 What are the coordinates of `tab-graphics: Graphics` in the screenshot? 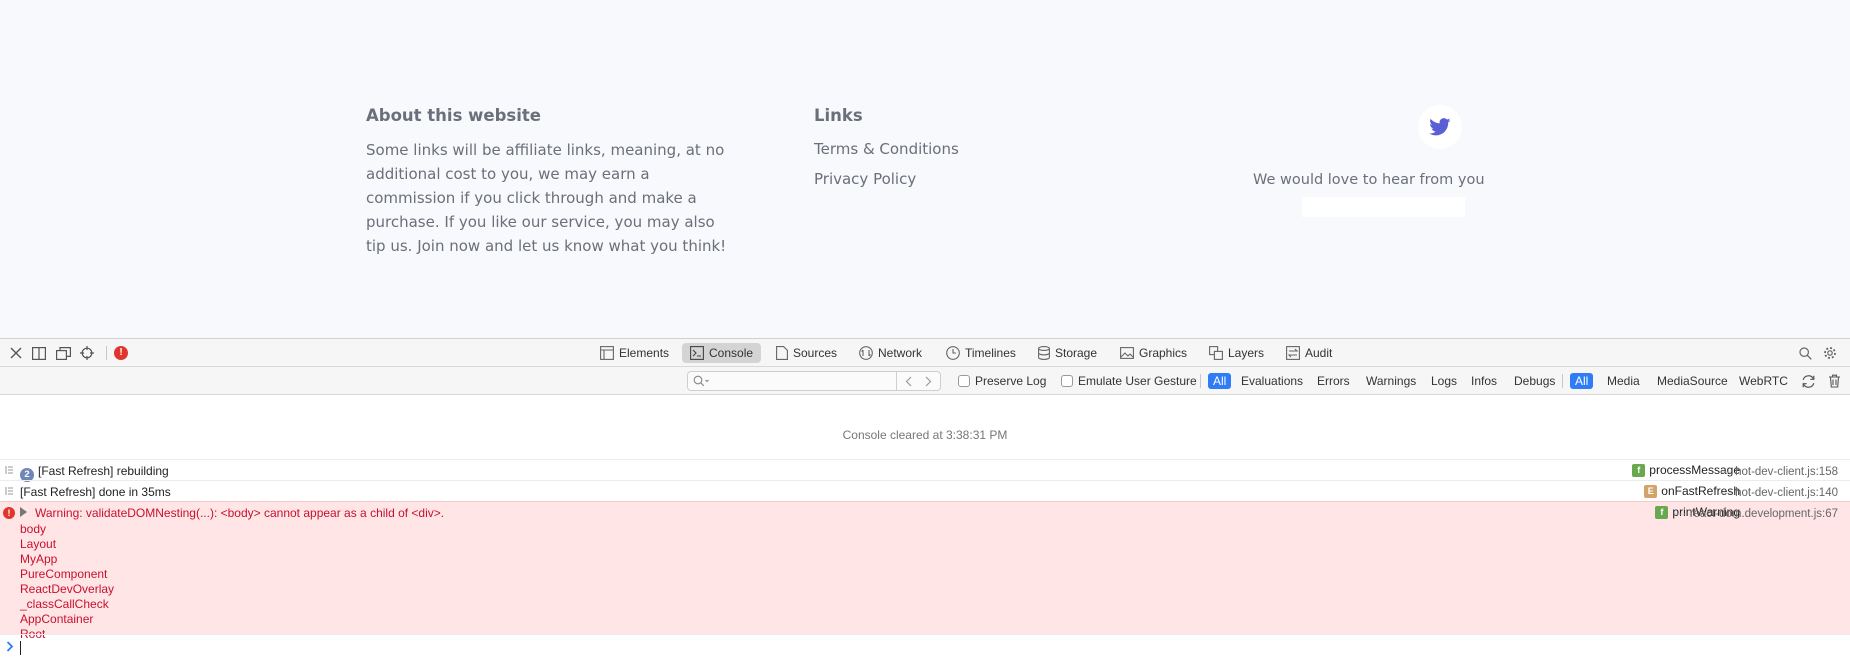 It's located at (1153, 353).